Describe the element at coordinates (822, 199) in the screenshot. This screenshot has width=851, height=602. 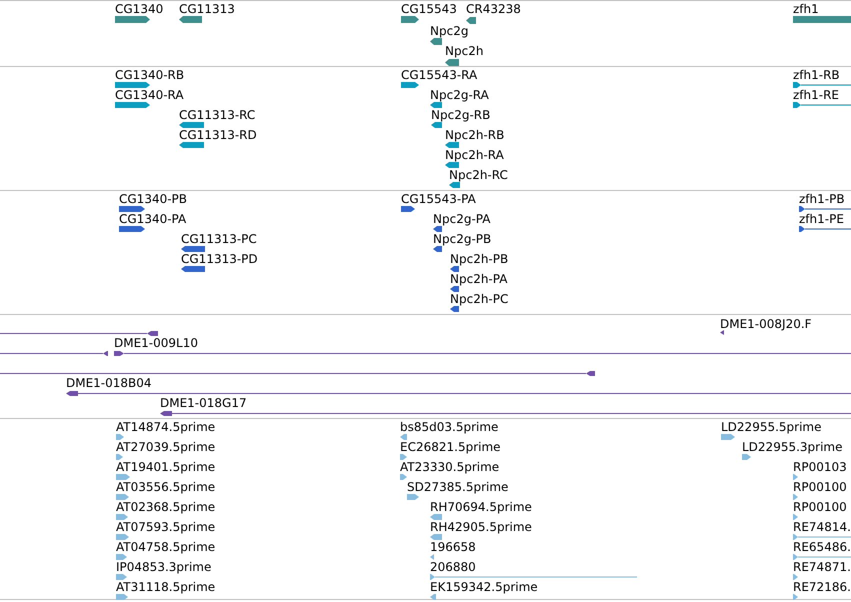
I see `feature-label: zfh1-PB` at that location.